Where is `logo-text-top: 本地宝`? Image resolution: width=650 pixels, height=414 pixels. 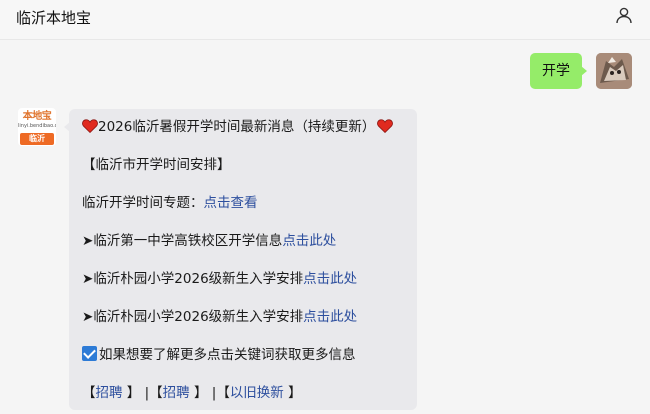
logo-text-top: 本地宝 is located at coordinates (37, 116).